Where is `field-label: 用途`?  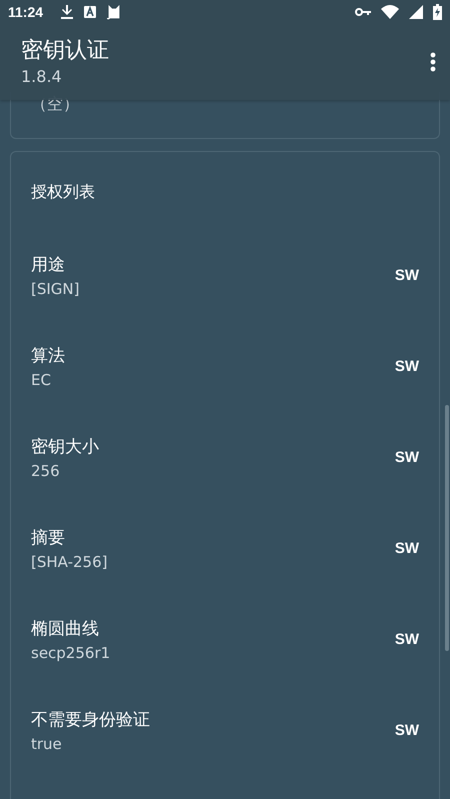
field-label: 用途 is located at coordinates (48, 265).